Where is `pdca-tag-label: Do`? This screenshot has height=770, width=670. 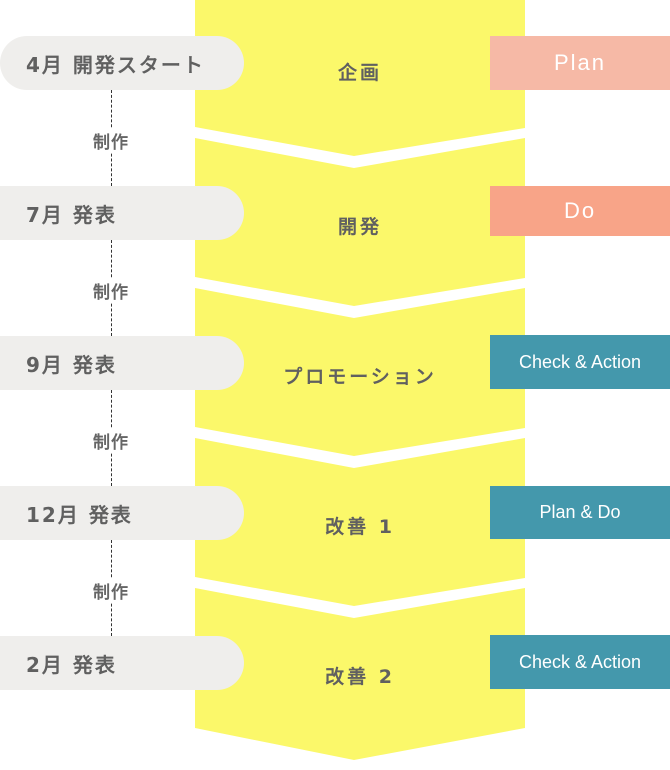
pdca-tag-label: Do is located at coordinates (580, 210).